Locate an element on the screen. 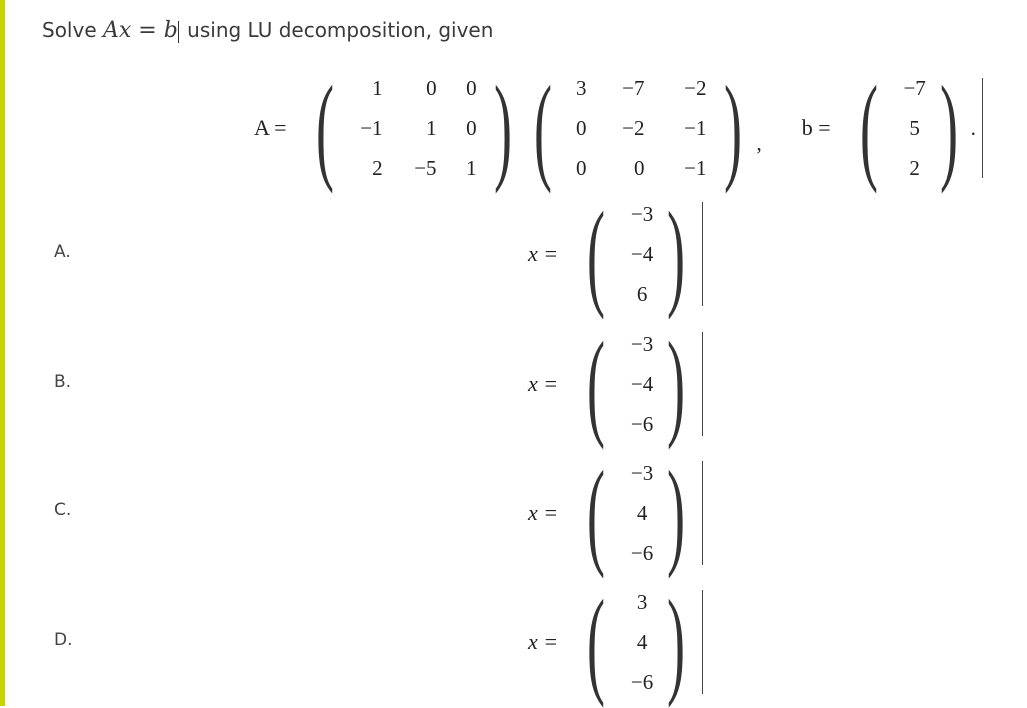  matrix-u: 3 −7 −2 0 −2 −1 0 0 −1 is located at coordinates (638, 128).